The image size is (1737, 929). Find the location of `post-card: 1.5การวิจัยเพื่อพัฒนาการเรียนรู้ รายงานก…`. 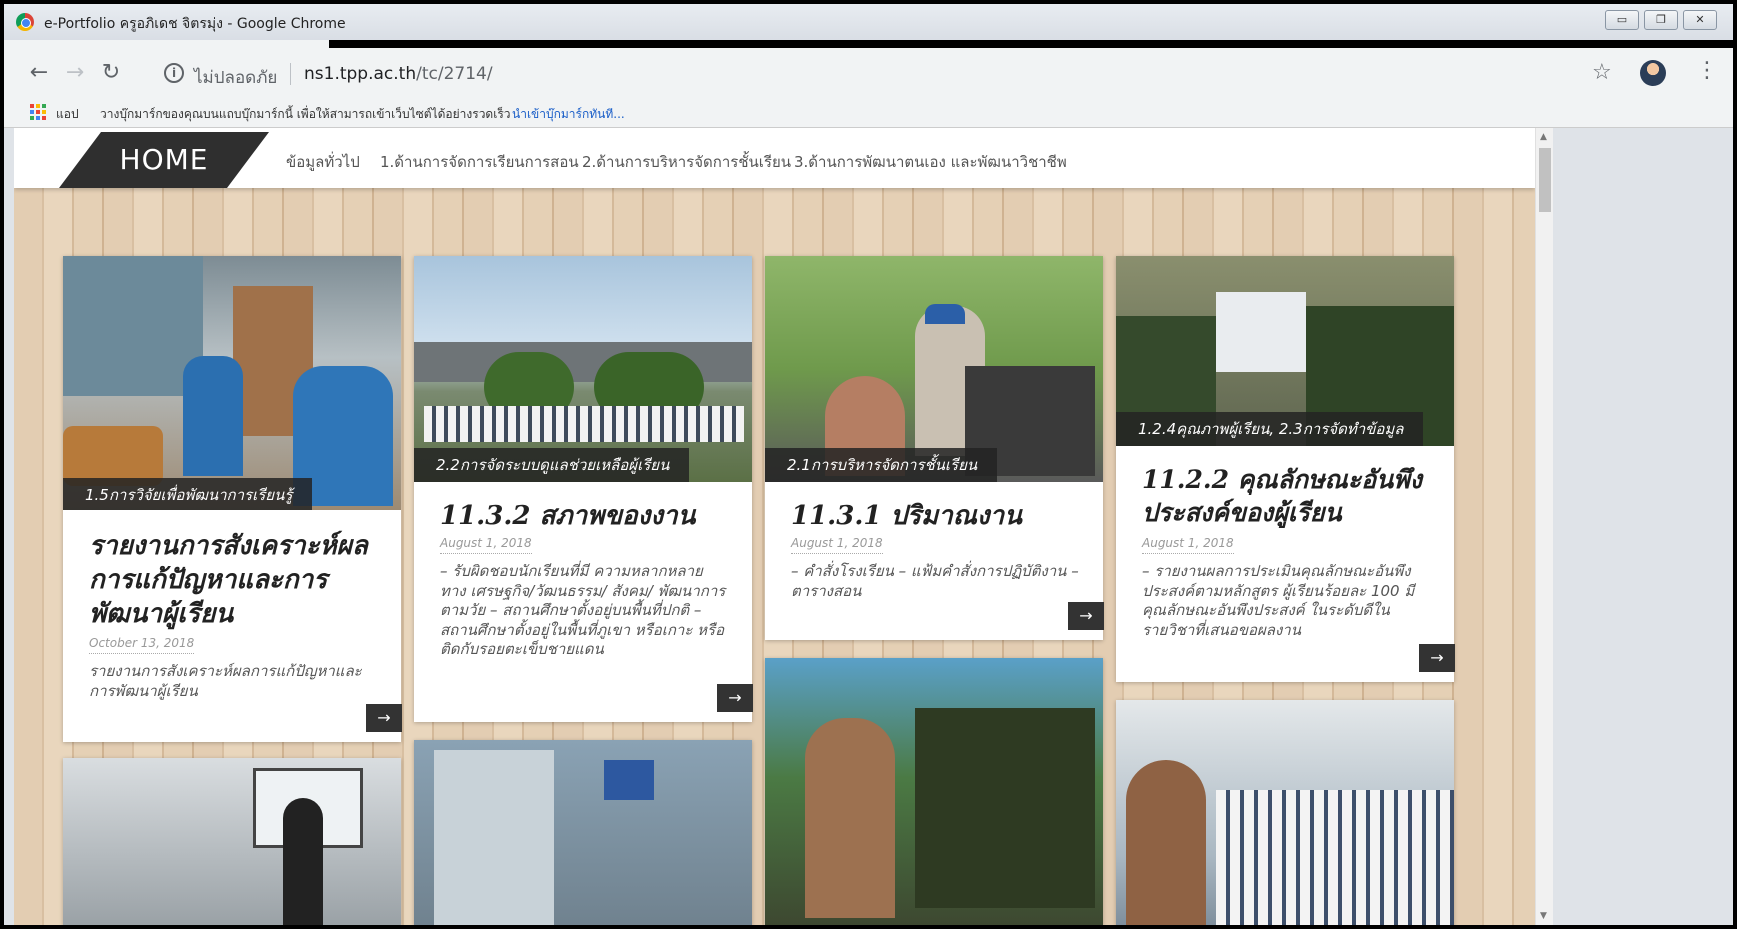

post-card: 1.5การวิจัยเพื่อพัฒนาการเรียนรู้ รายงานก… is located at coordinates (232, 499).